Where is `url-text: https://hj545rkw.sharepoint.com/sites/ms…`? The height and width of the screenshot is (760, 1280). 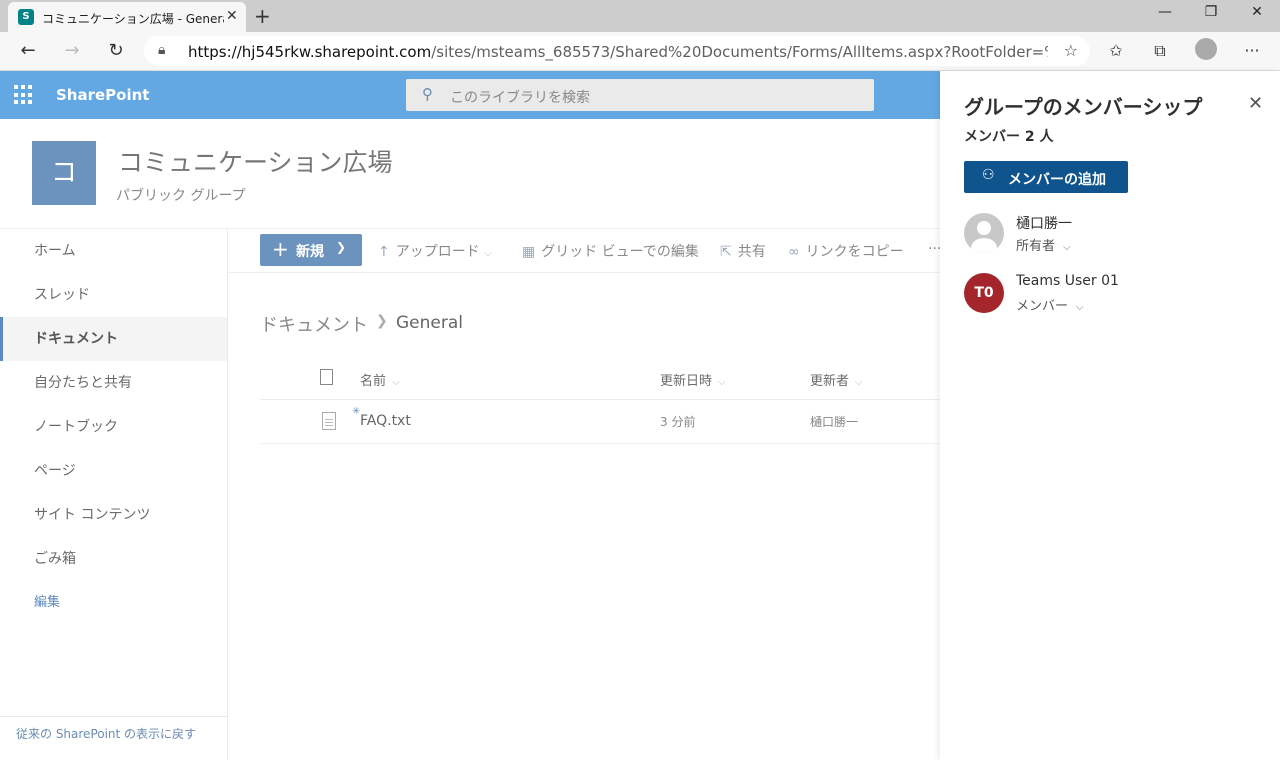 url-text: https://hj545rkw.sharepoint.com/sites/ms… is located at coordinates (618, 52).